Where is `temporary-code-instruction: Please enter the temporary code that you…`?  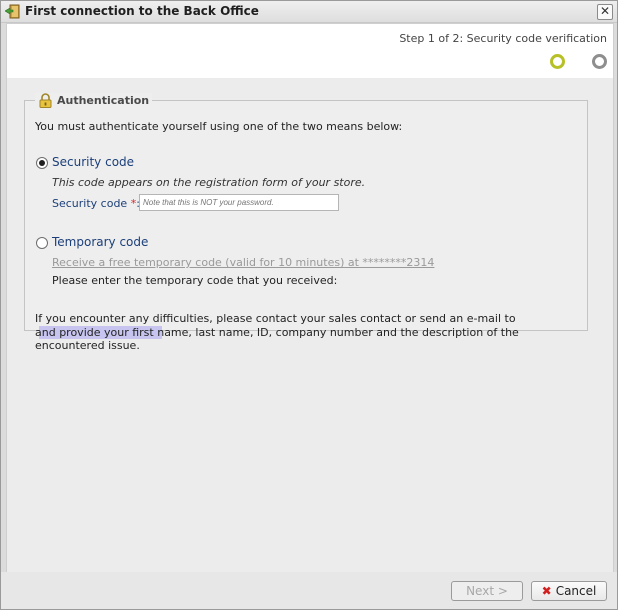
temporary-code-instruction: Please enter the temporary code that you… is located at coordinates (195, 280).